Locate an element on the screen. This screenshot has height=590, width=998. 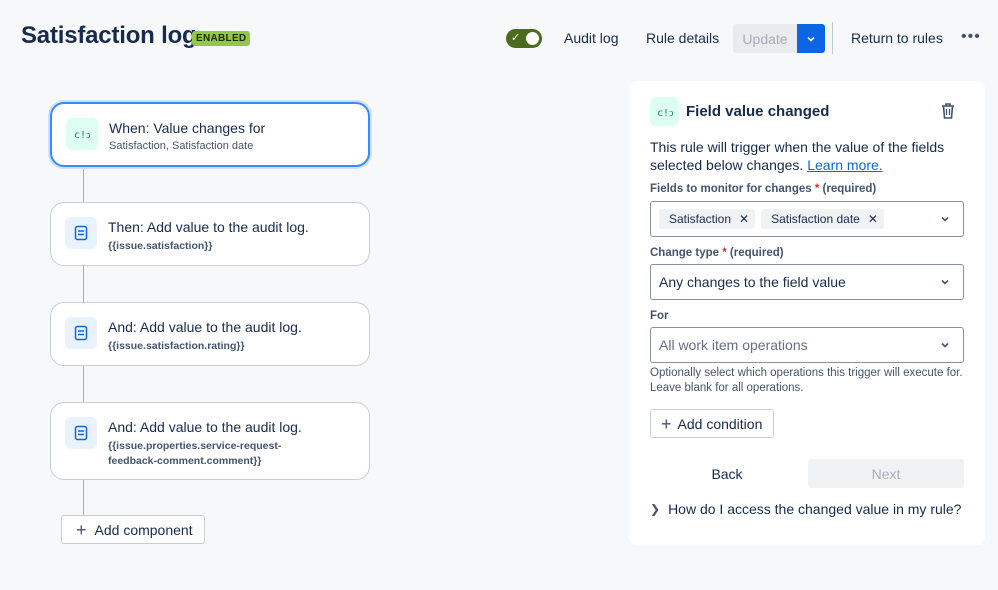
card-subtitle: Satisfaction, Satisfaction date is located at coordinates (181, 146).